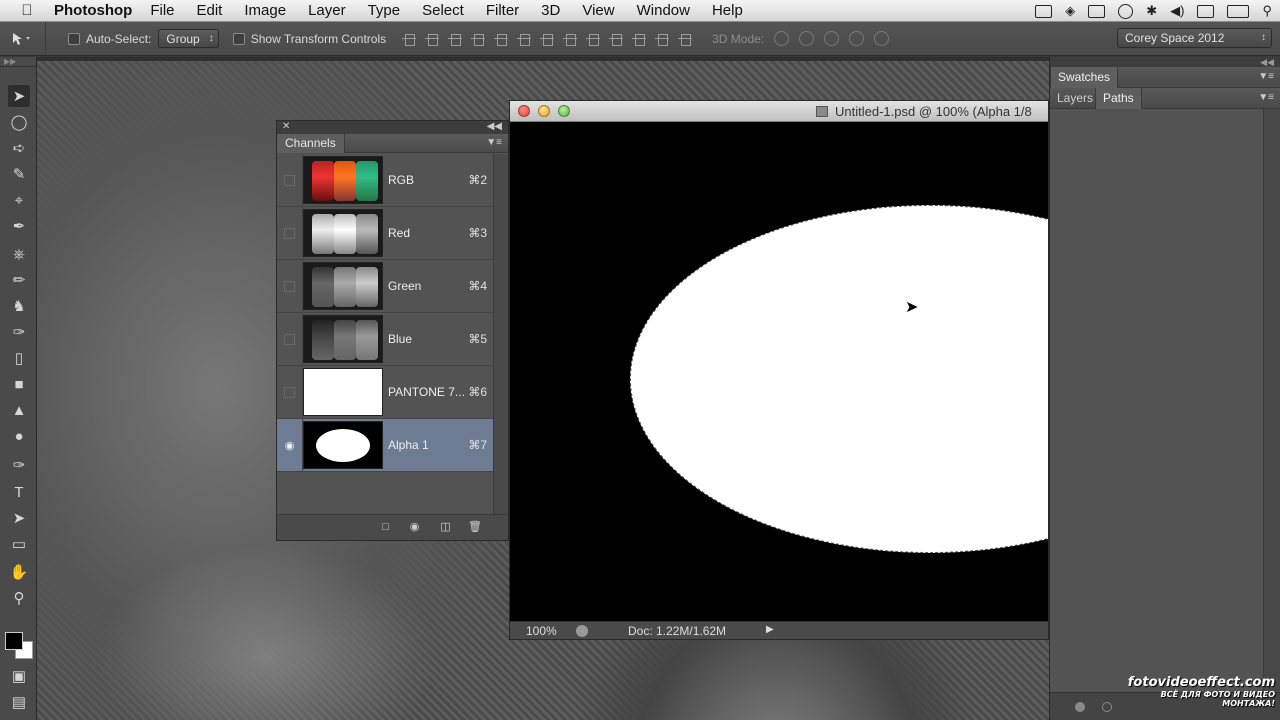 The height and width of the screenshot is (720, 1280). I want to click on zoom-window-icon, so click(564, 111).